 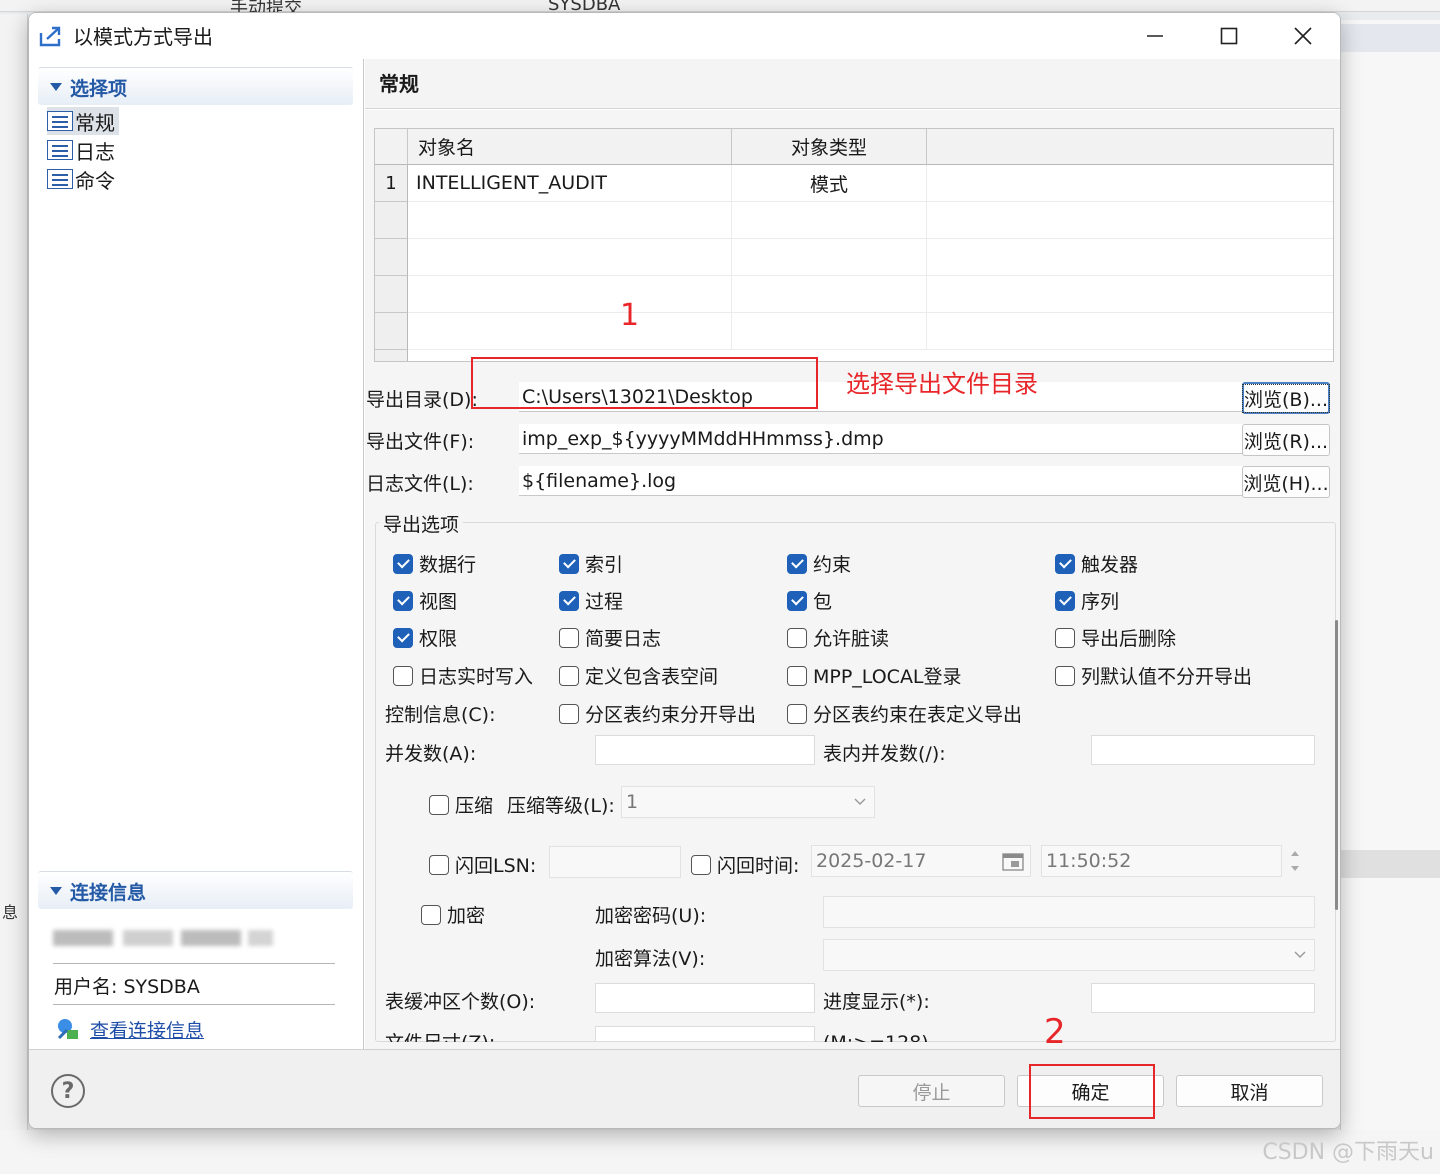 What do you see at coordinates (570, 147) in the screenshot?
I see `column-header-object-name: 对象名` at bounding box center [570, 147].